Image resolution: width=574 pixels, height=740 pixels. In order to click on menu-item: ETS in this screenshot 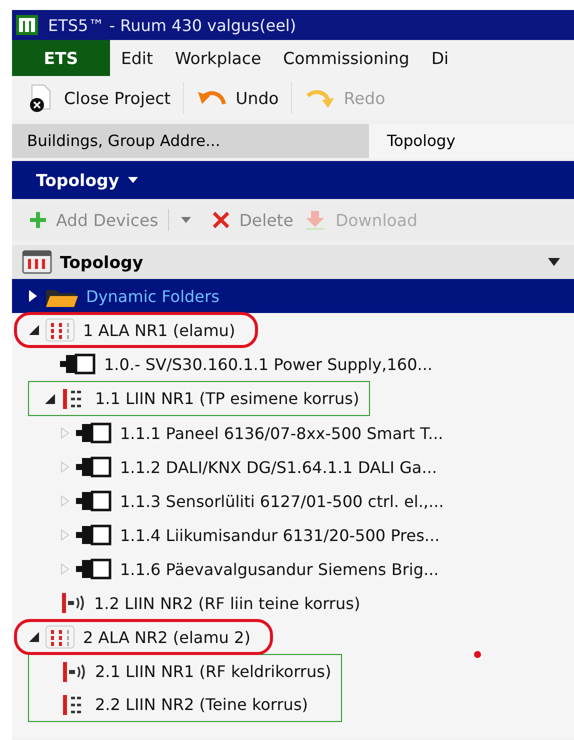, I will do `click(61, 58)`.